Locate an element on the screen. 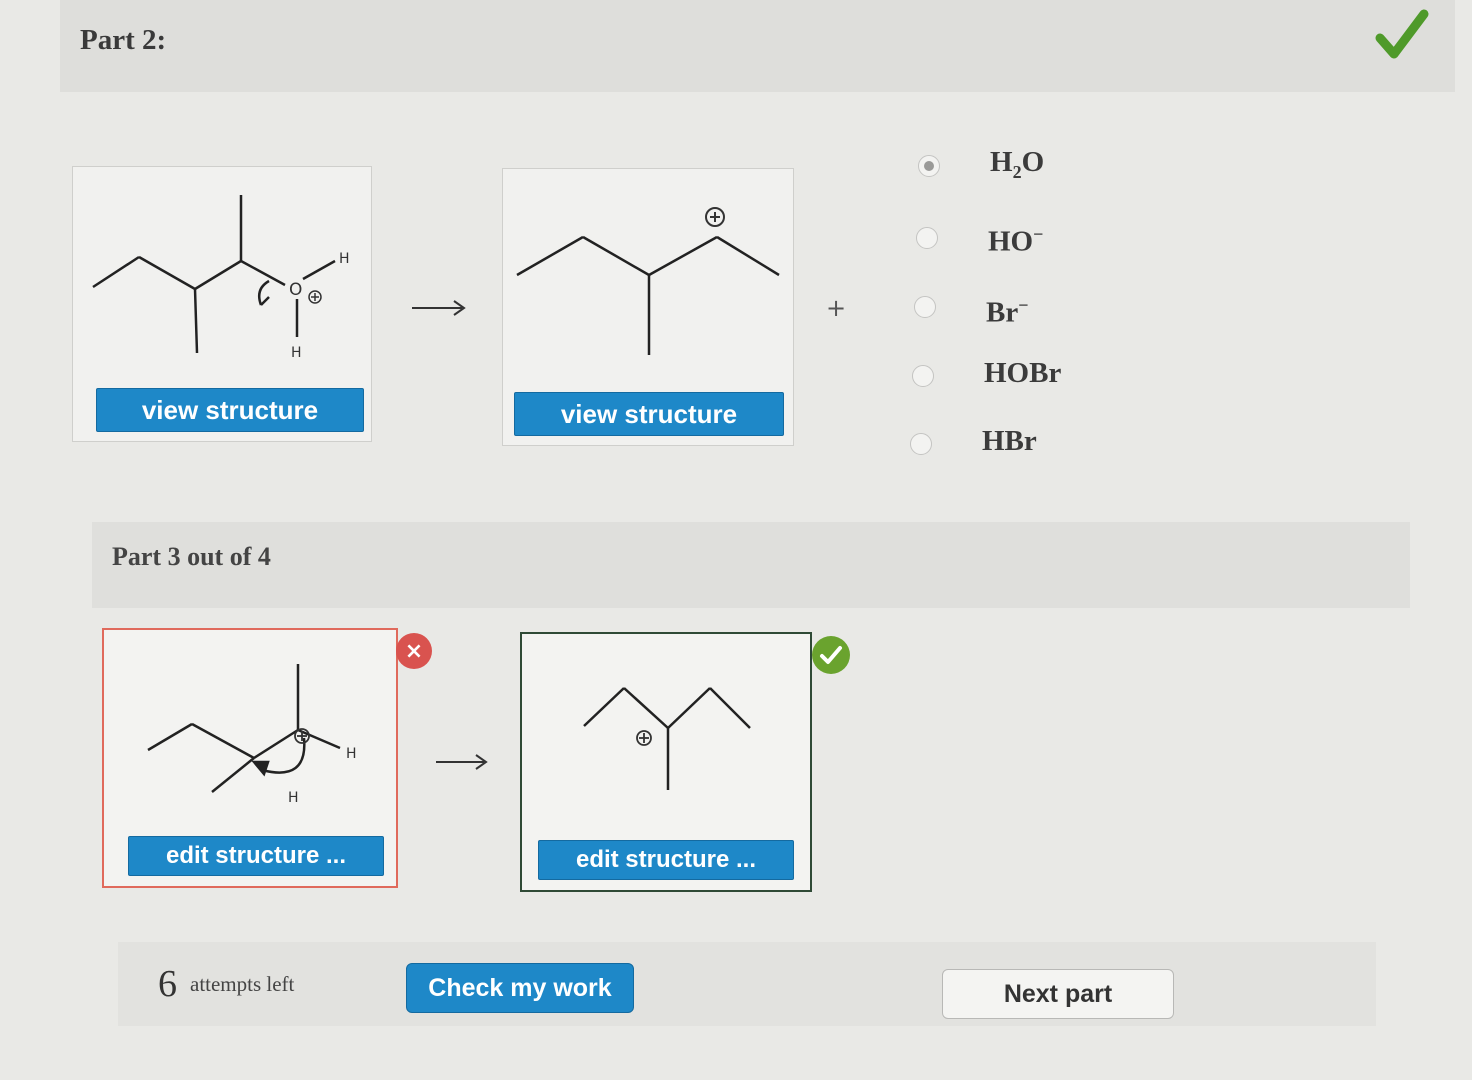 This screenshot has height=1080, width=1472. choice-br is located at coordinates (925, 307).